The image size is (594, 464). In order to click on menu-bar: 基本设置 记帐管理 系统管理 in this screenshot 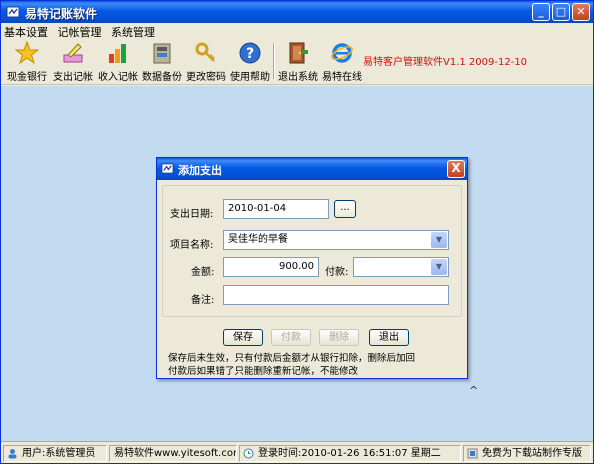, I will do `click(297, 31)`.